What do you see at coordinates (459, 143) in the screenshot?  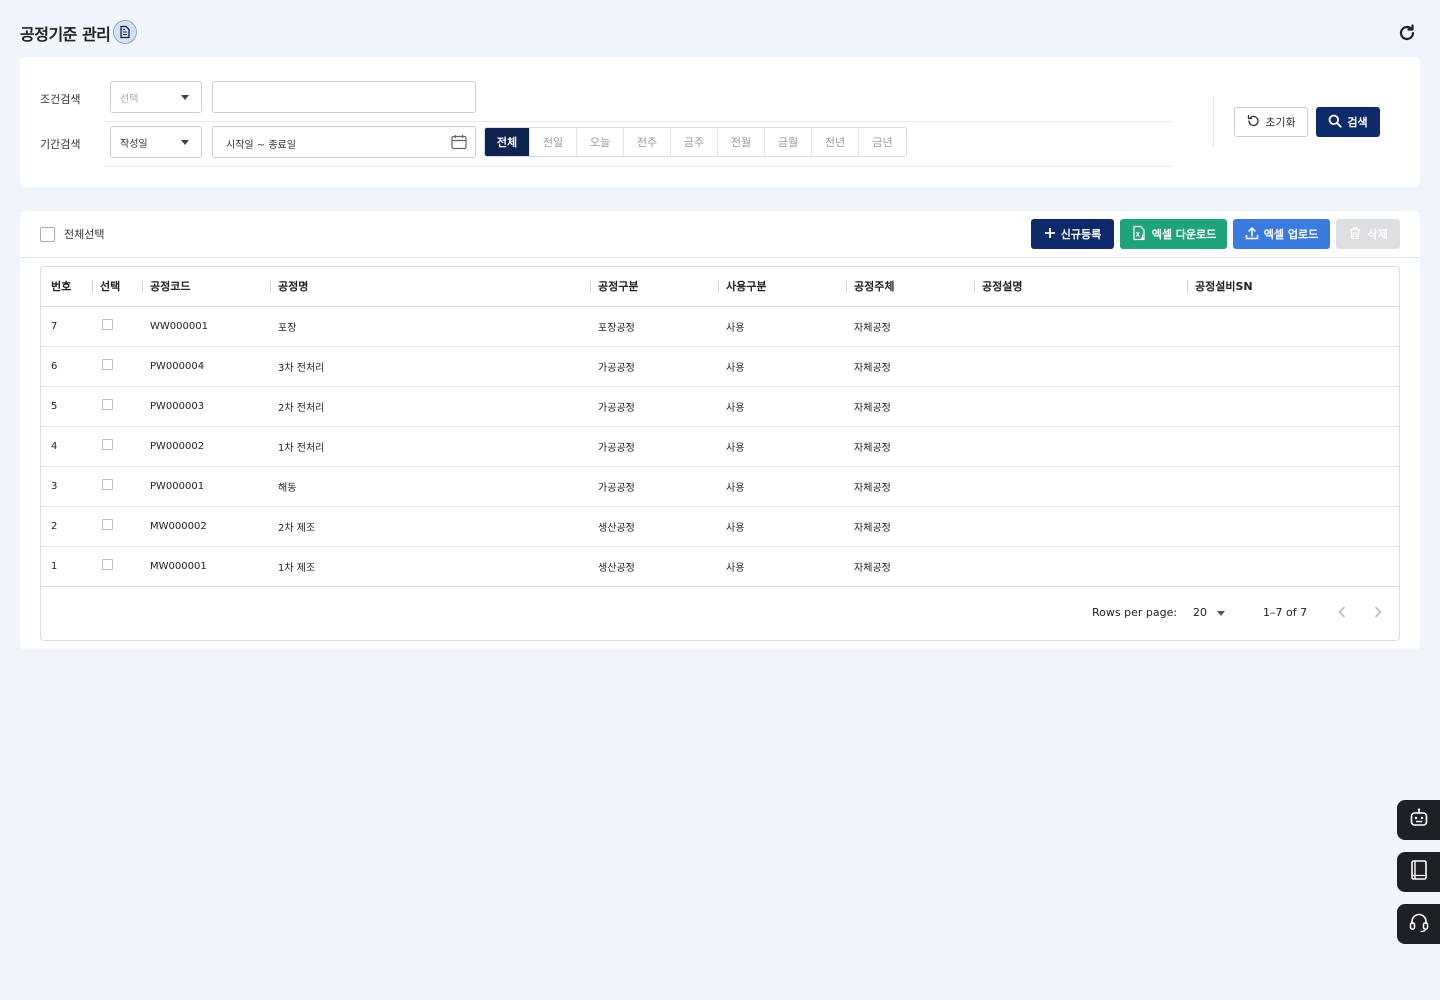 I see `calendar-icon` at bounding box center [459, 143].